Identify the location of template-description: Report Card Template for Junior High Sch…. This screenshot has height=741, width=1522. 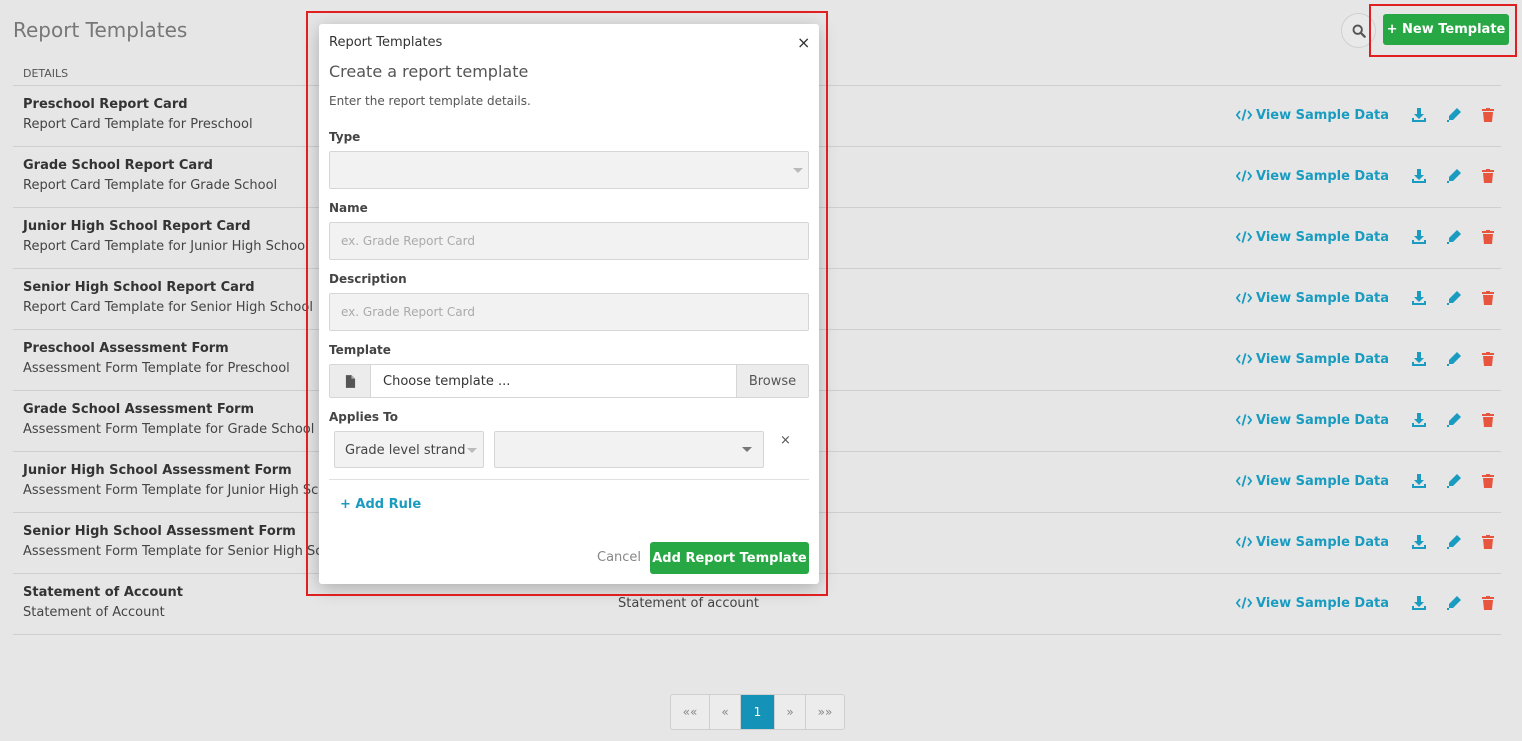
(166, 246).